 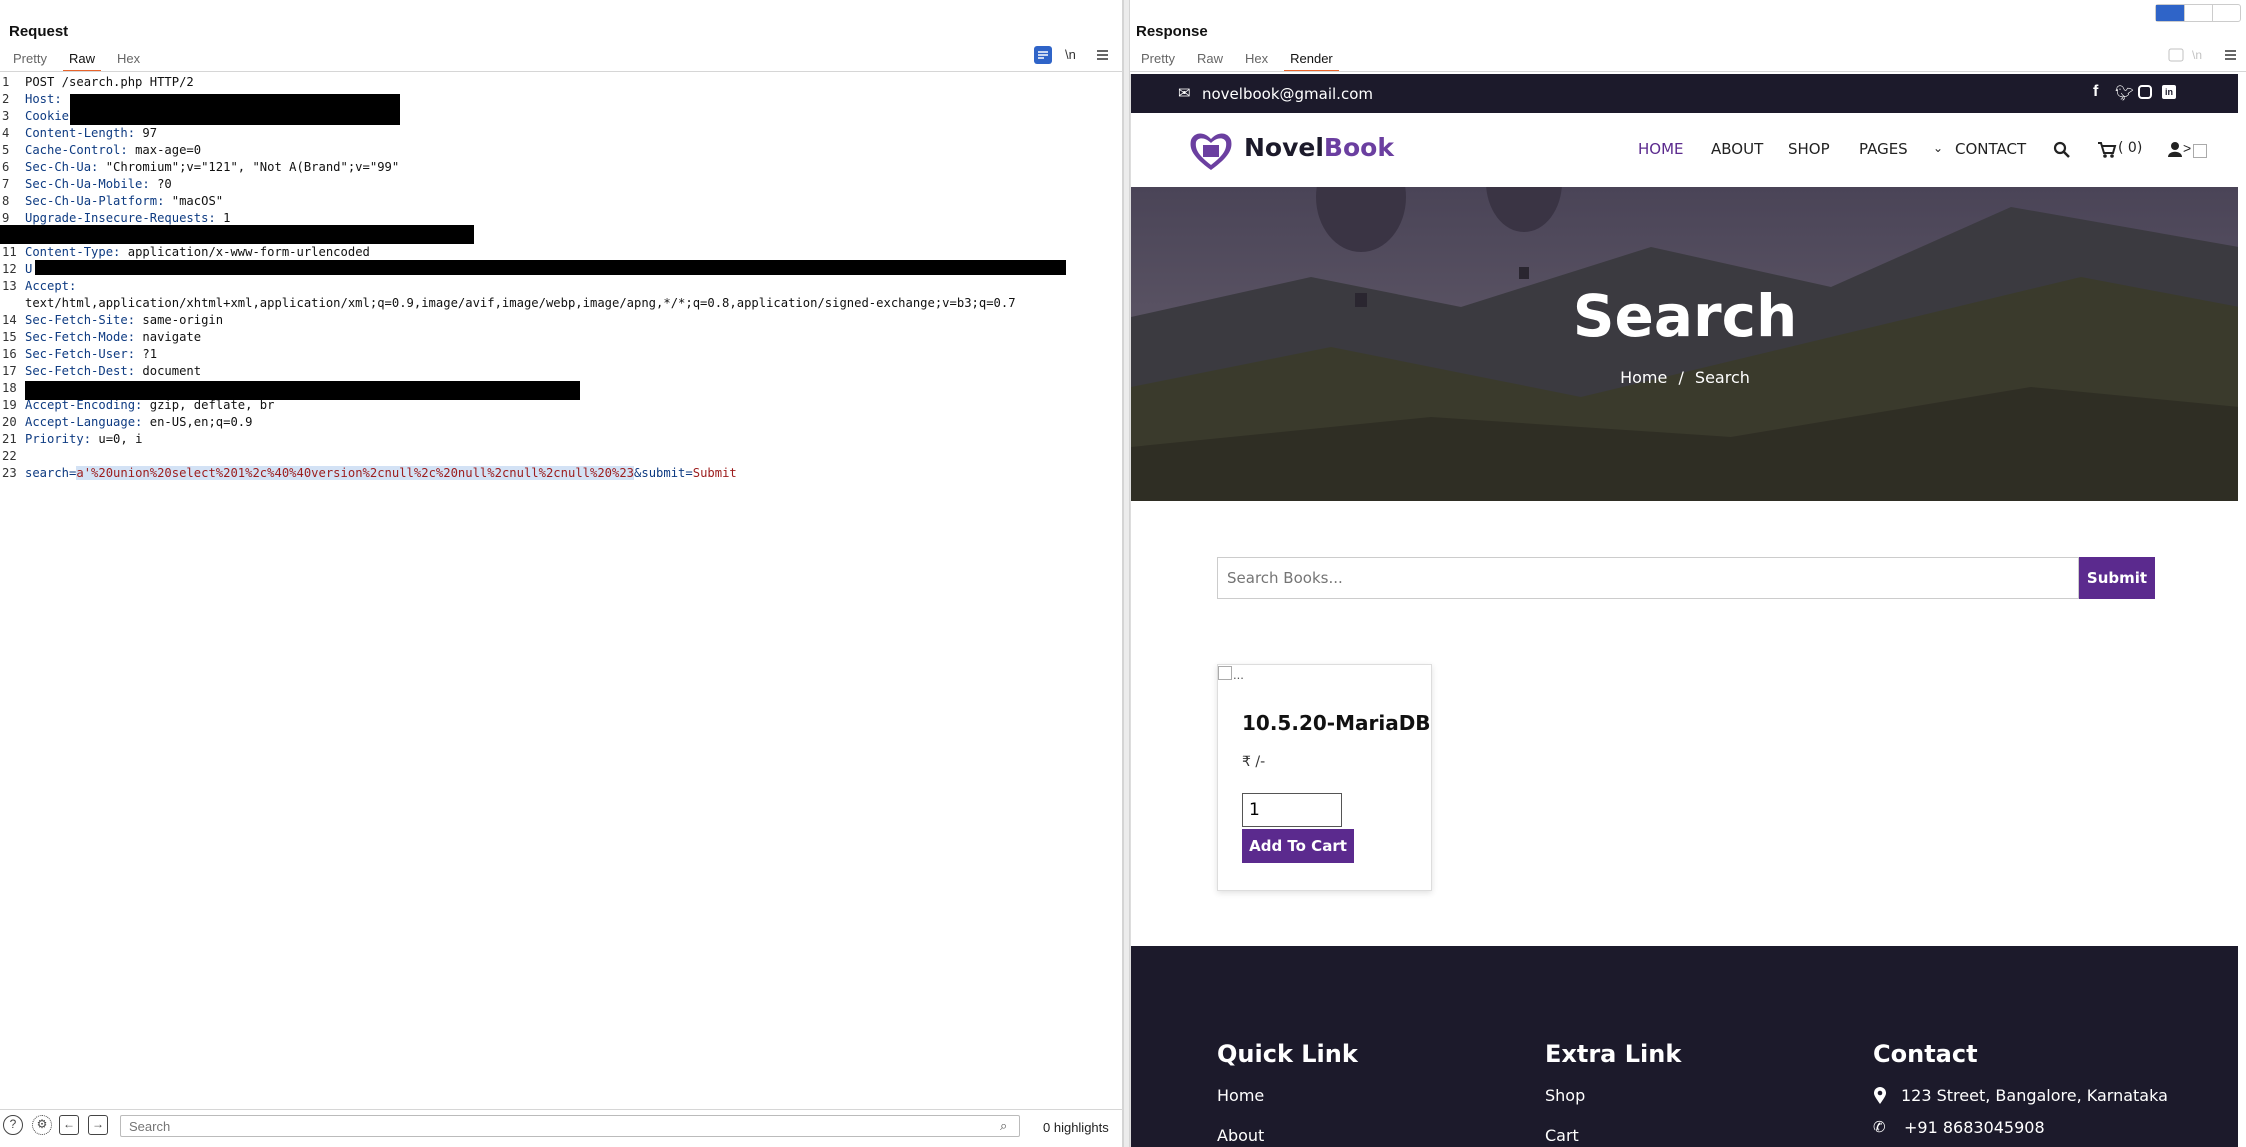 What do you see at coordinates (1938, 148) in the screenshot?
I see `chevron-down-icon: ⌄` at bounding box center [1938, 148].